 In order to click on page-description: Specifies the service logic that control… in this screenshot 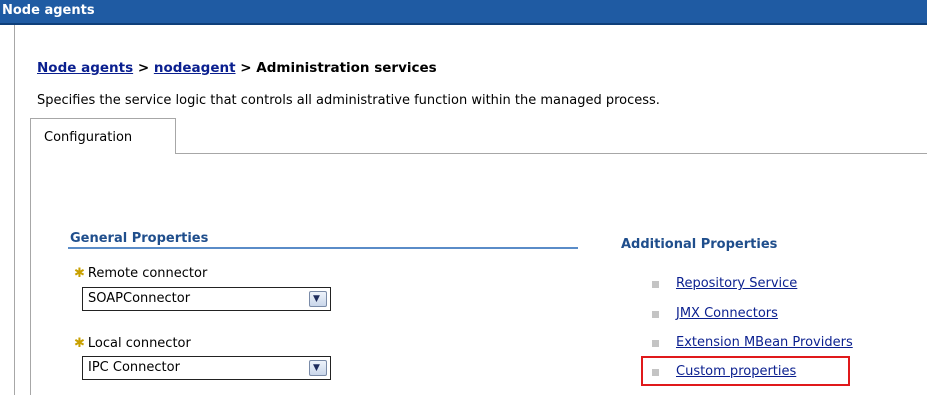, I will do `click(348, 100)`.